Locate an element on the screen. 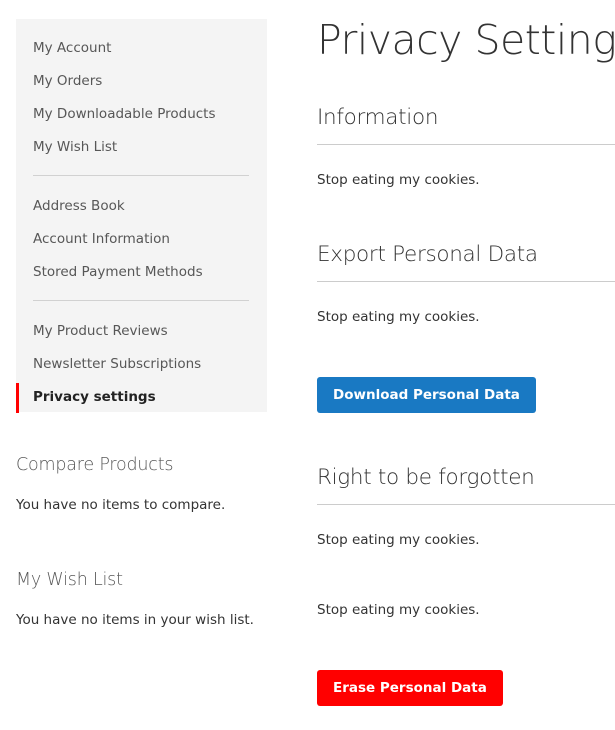 Image resolution: width=615 pixels, height=730 pixels. sidebar-item-my-downloadable-products: My Downloadable Products is located at coordinates (141, 117).